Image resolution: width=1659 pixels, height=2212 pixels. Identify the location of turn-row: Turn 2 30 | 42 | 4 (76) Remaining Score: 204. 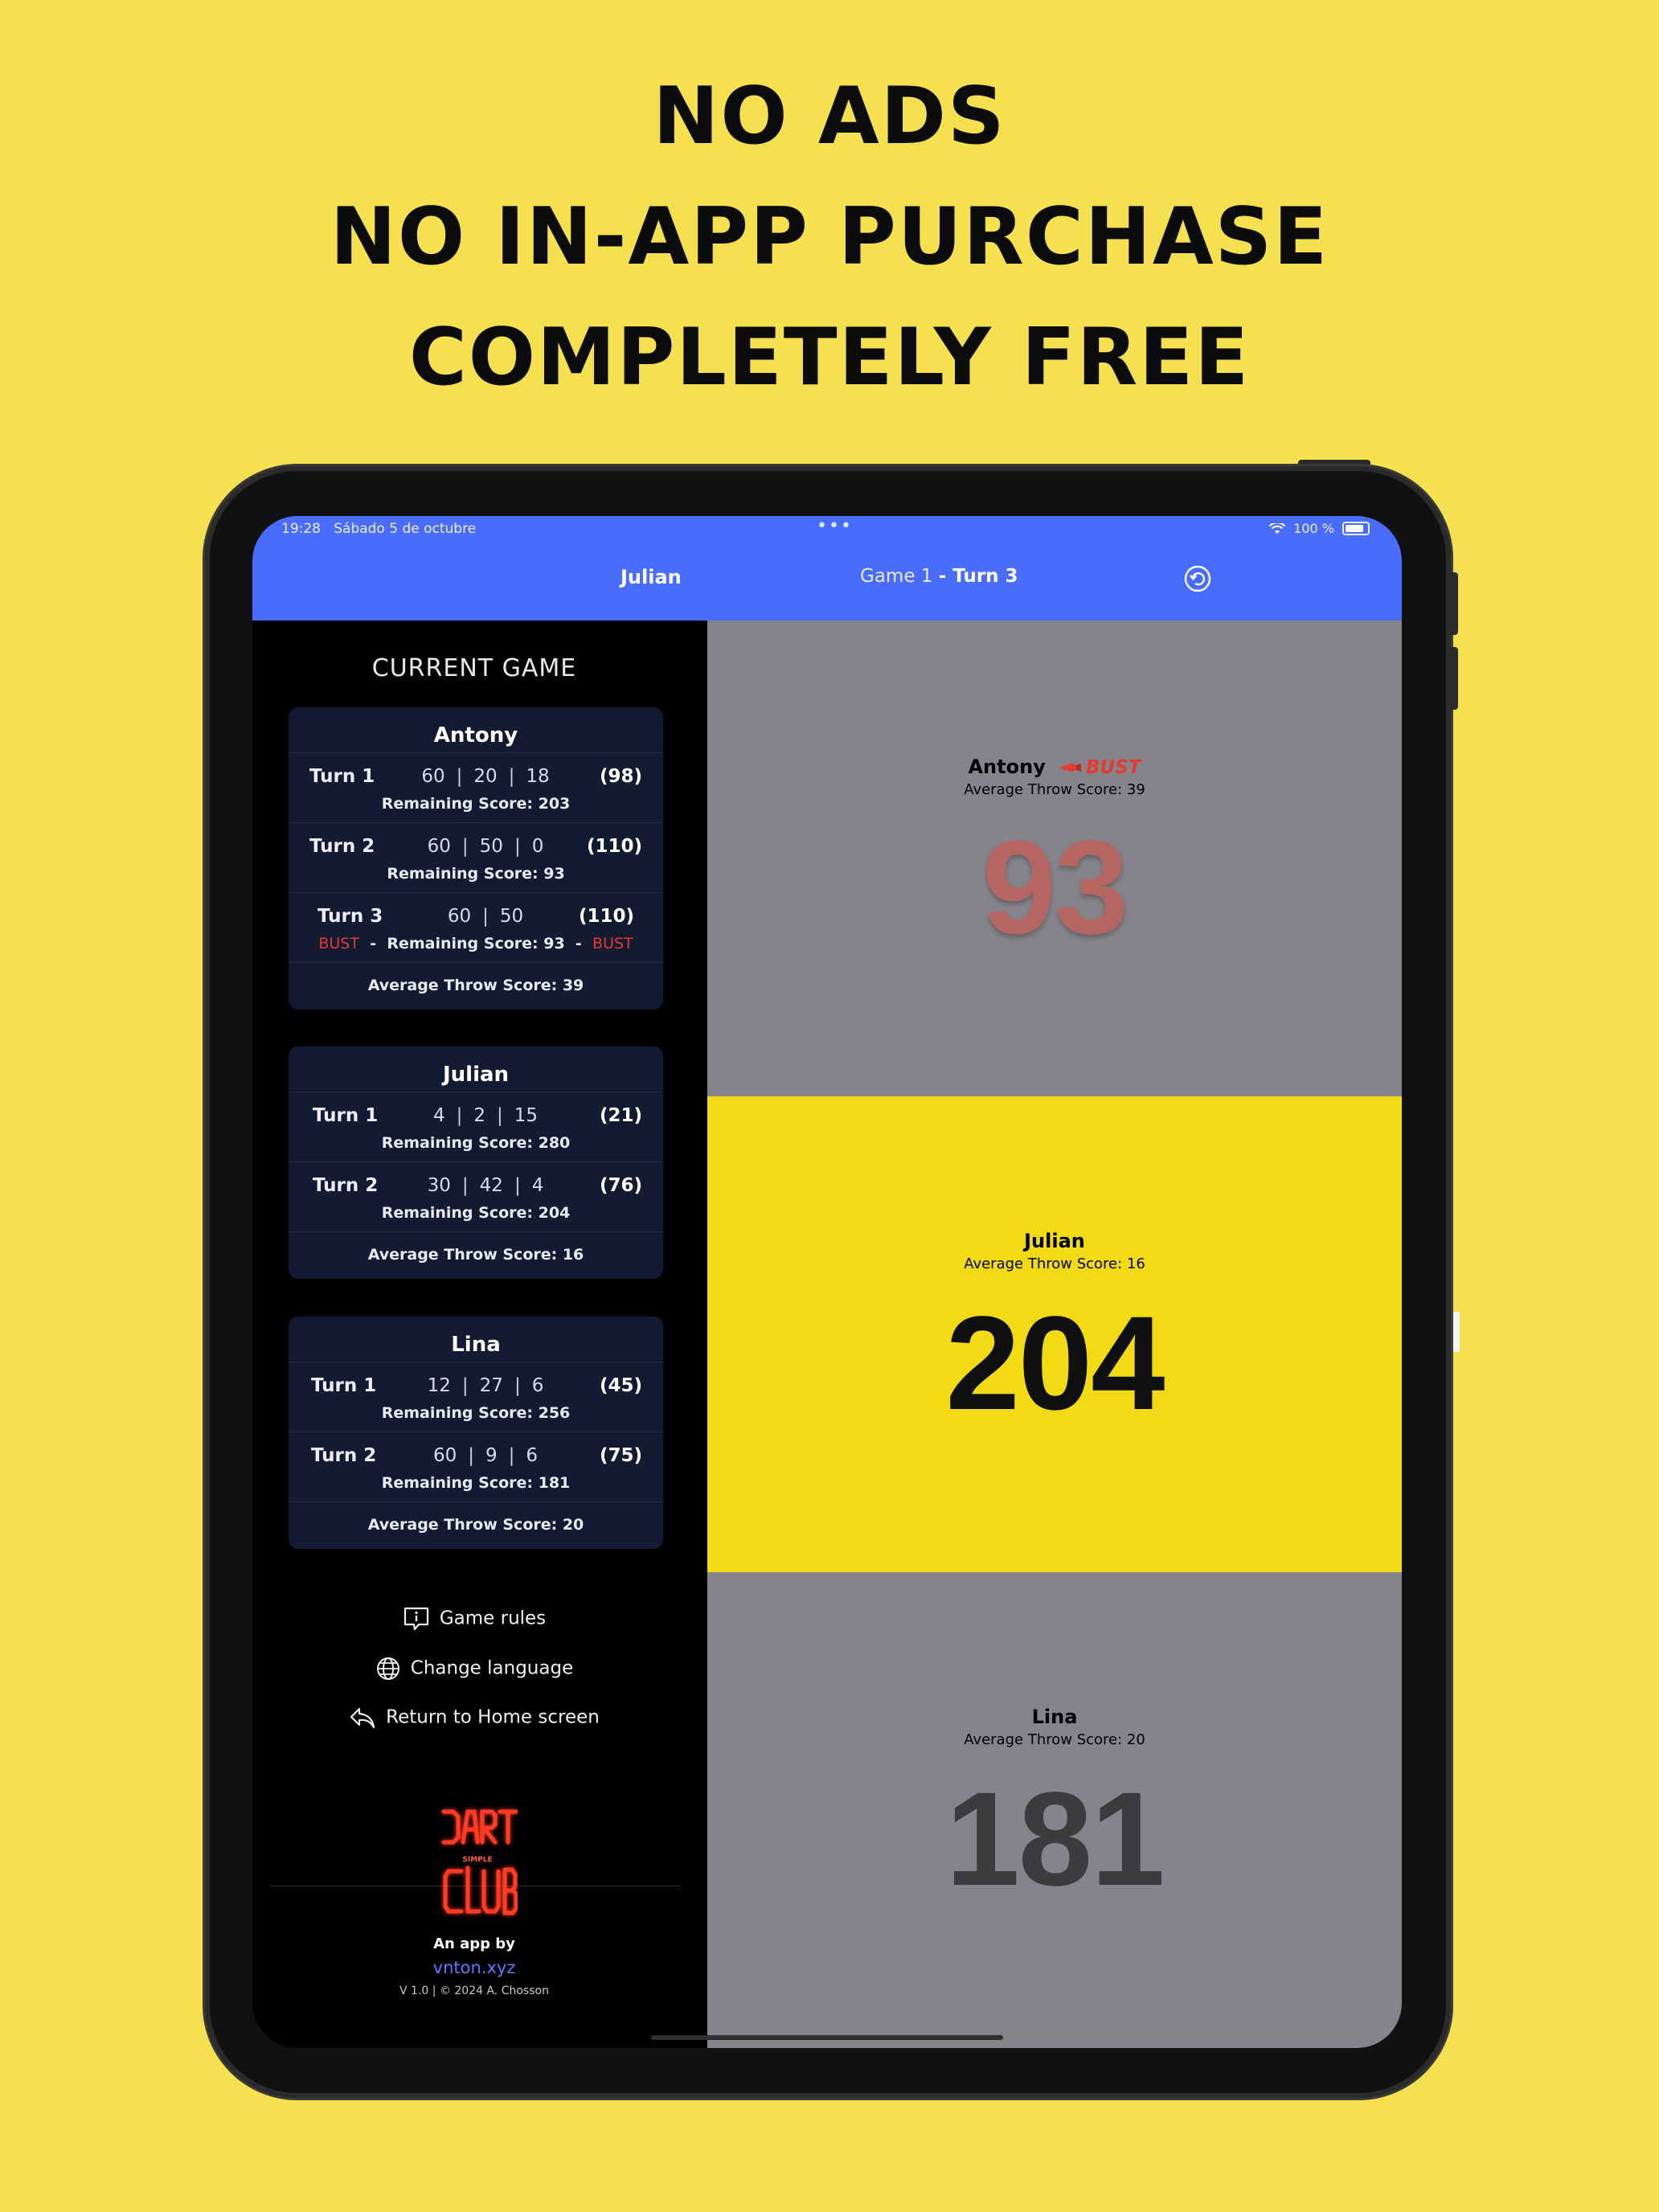
(476, 1196).